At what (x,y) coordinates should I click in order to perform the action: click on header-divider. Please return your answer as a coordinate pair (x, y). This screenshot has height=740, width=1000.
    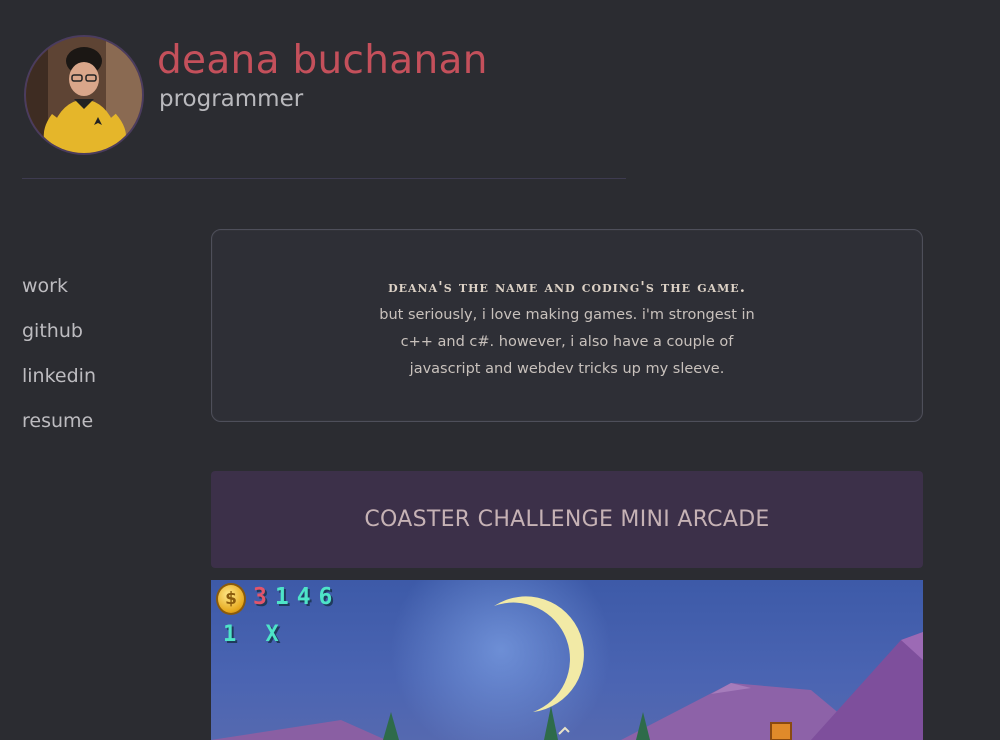
    Looking at the image, I should click on (324, 178).